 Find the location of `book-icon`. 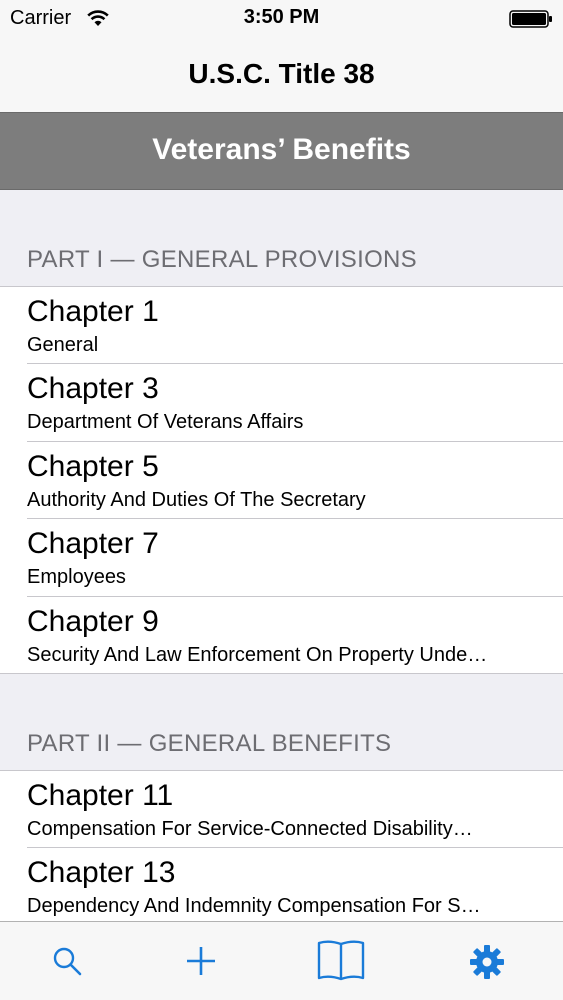

book-icon is located at coordinates (341, 960).